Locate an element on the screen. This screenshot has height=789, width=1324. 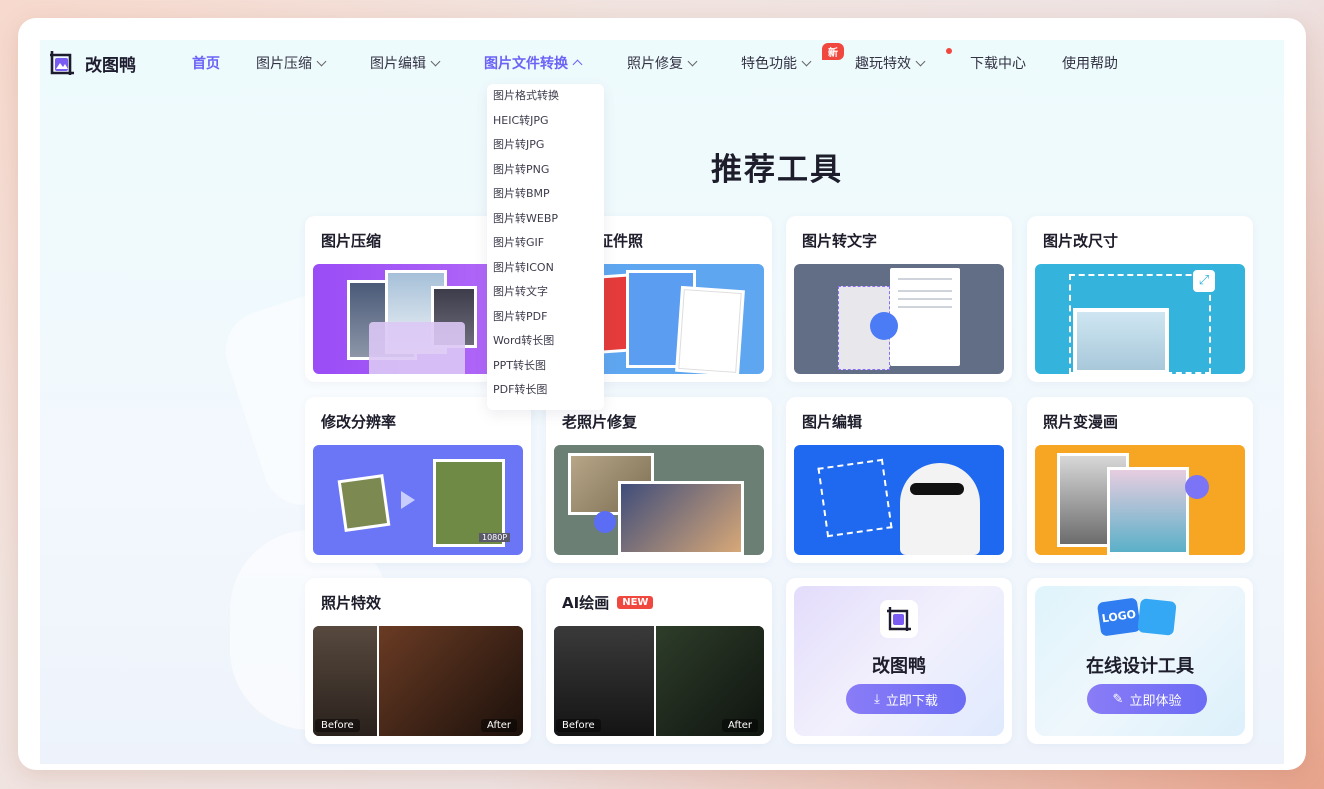
new-tag: NEW is located at coordinates (635, 602).